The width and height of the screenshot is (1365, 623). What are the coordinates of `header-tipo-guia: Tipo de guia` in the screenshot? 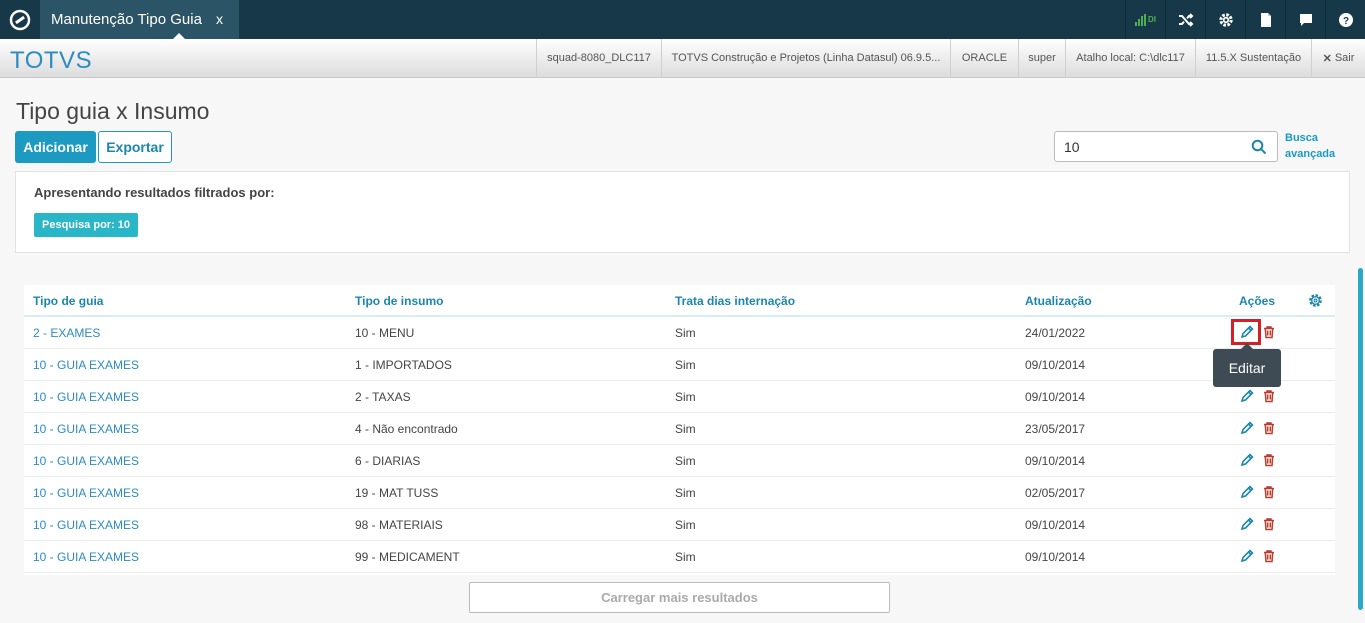 It's located at (68, 301).